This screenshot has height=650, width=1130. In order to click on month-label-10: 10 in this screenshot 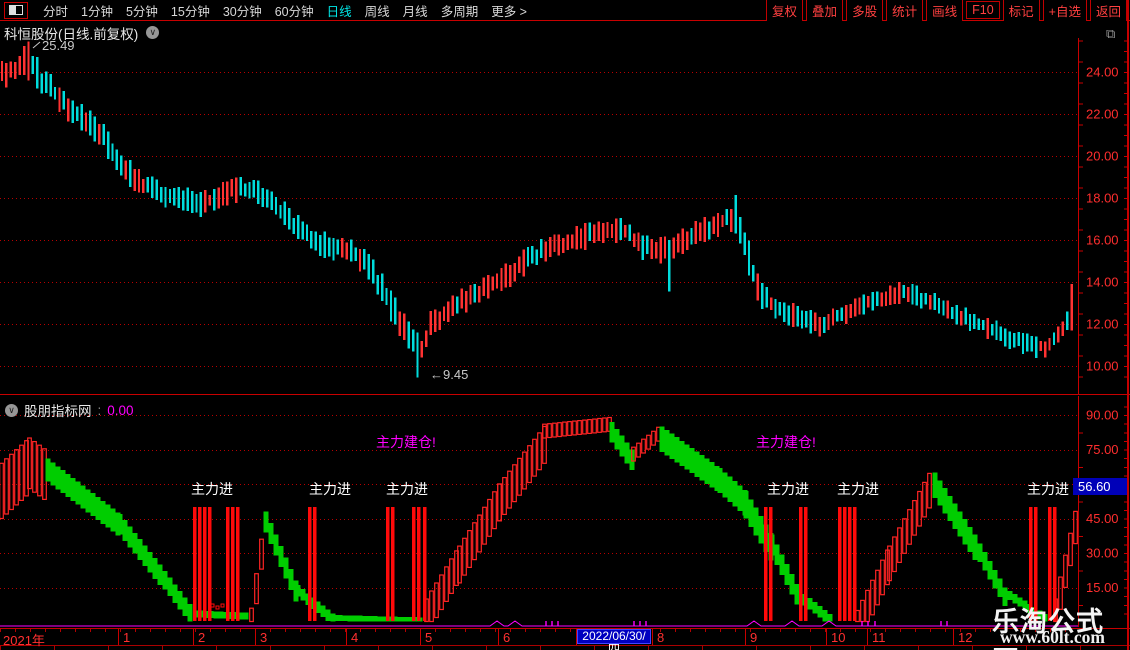, I will do `click(838, 637)`.